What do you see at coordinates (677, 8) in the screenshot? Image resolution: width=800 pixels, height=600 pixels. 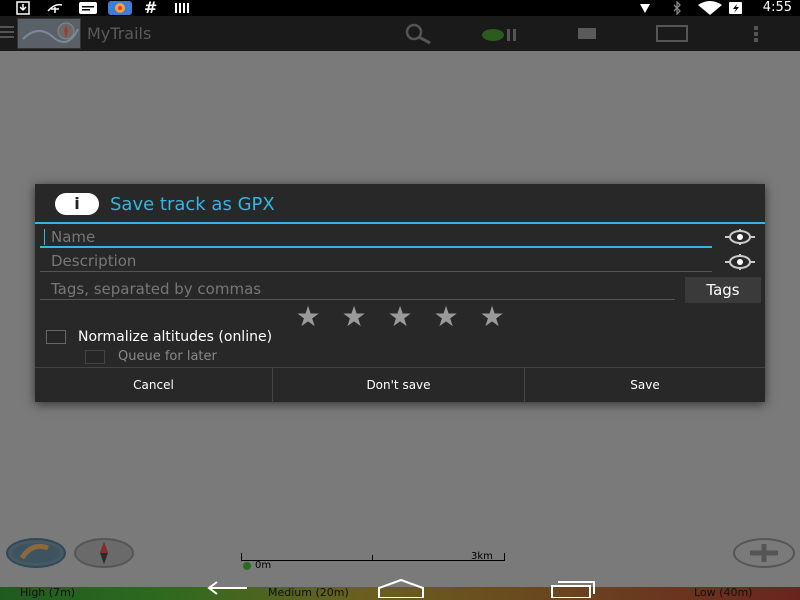 I see `bluetooth-icon` at bounding box center [677, 8].